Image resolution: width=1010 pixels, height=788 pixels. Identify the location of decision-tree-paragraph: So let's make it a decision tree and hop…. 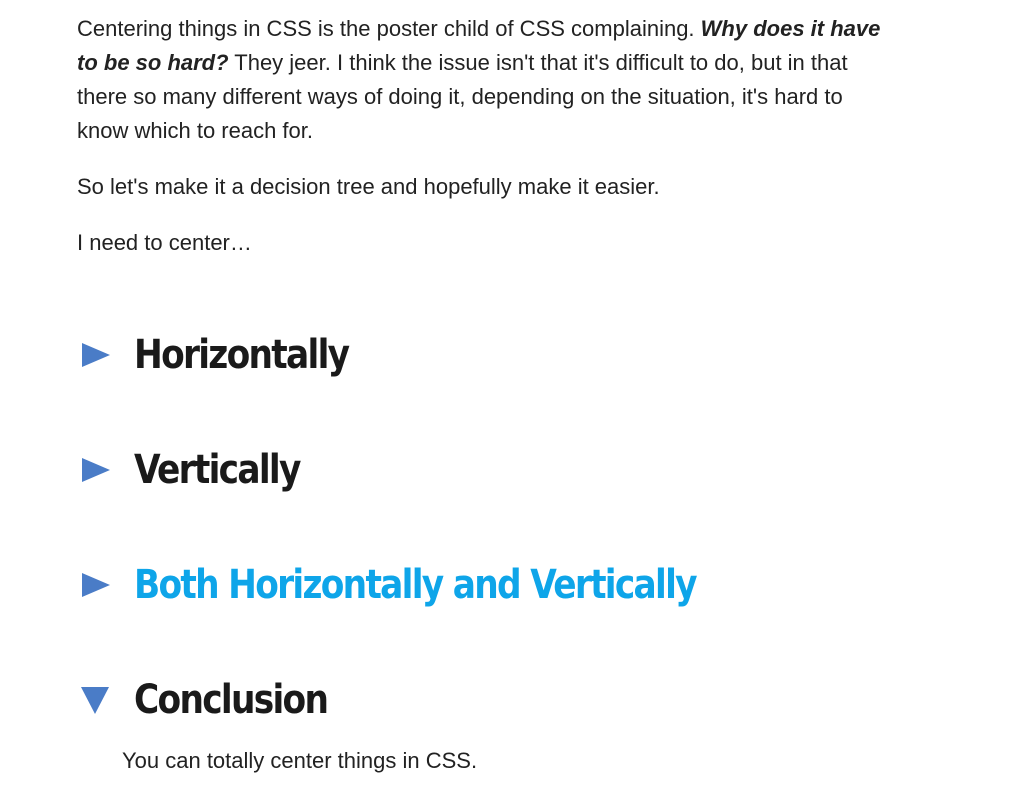
(368, 186).